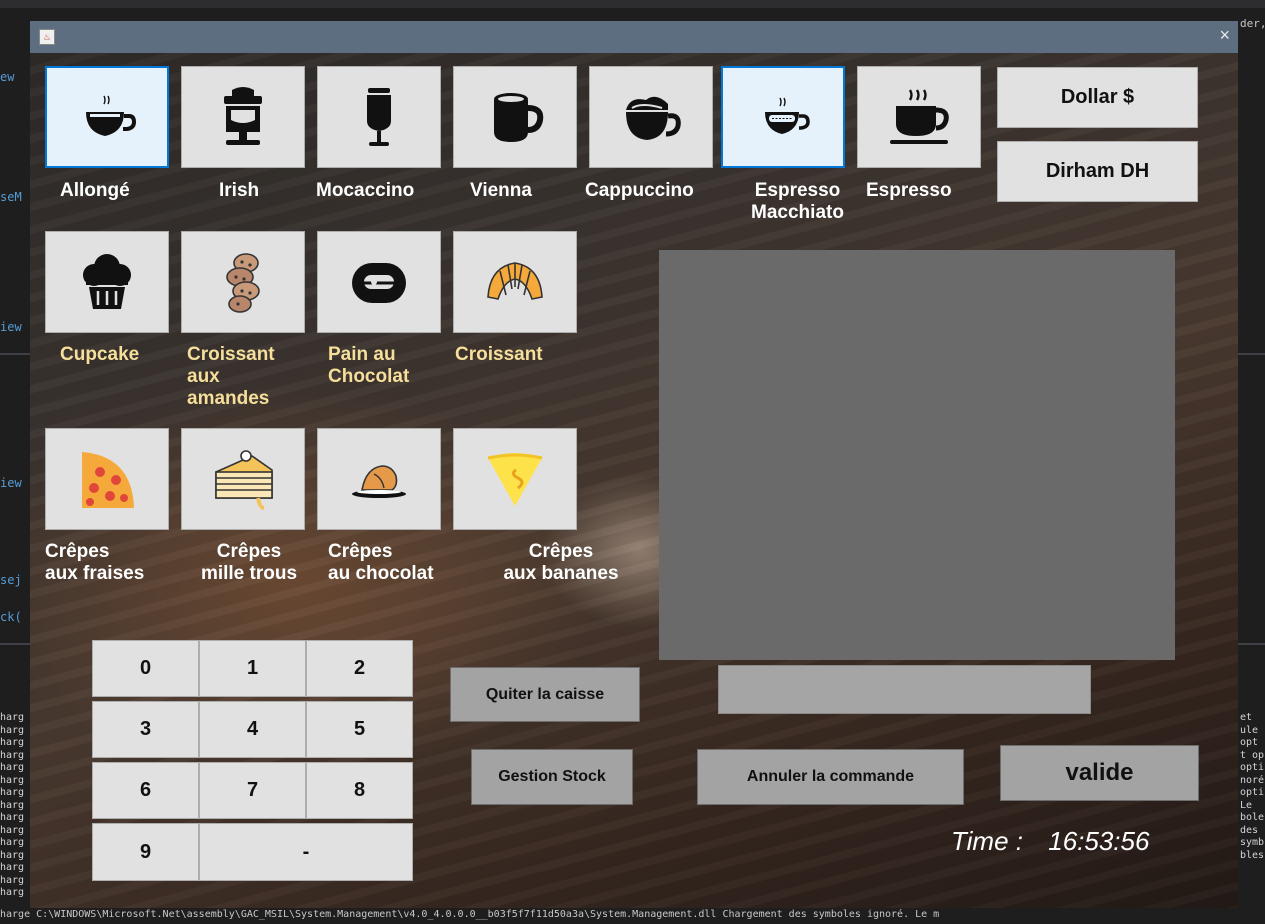  Describe the element at coordinates (1246, 805) in the screenshot. I see `ide-output-line: Le` at that location.